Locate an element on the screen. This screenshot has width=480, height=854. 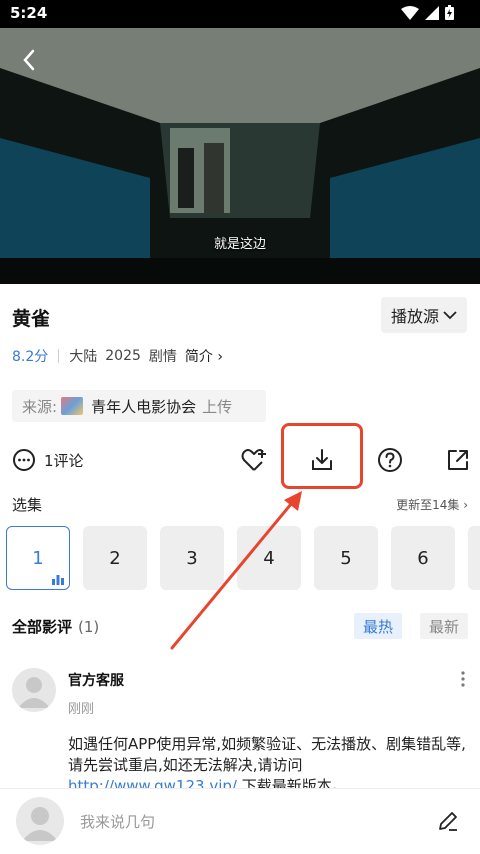
episode-number: 6 is located at coordinates (423, 558).